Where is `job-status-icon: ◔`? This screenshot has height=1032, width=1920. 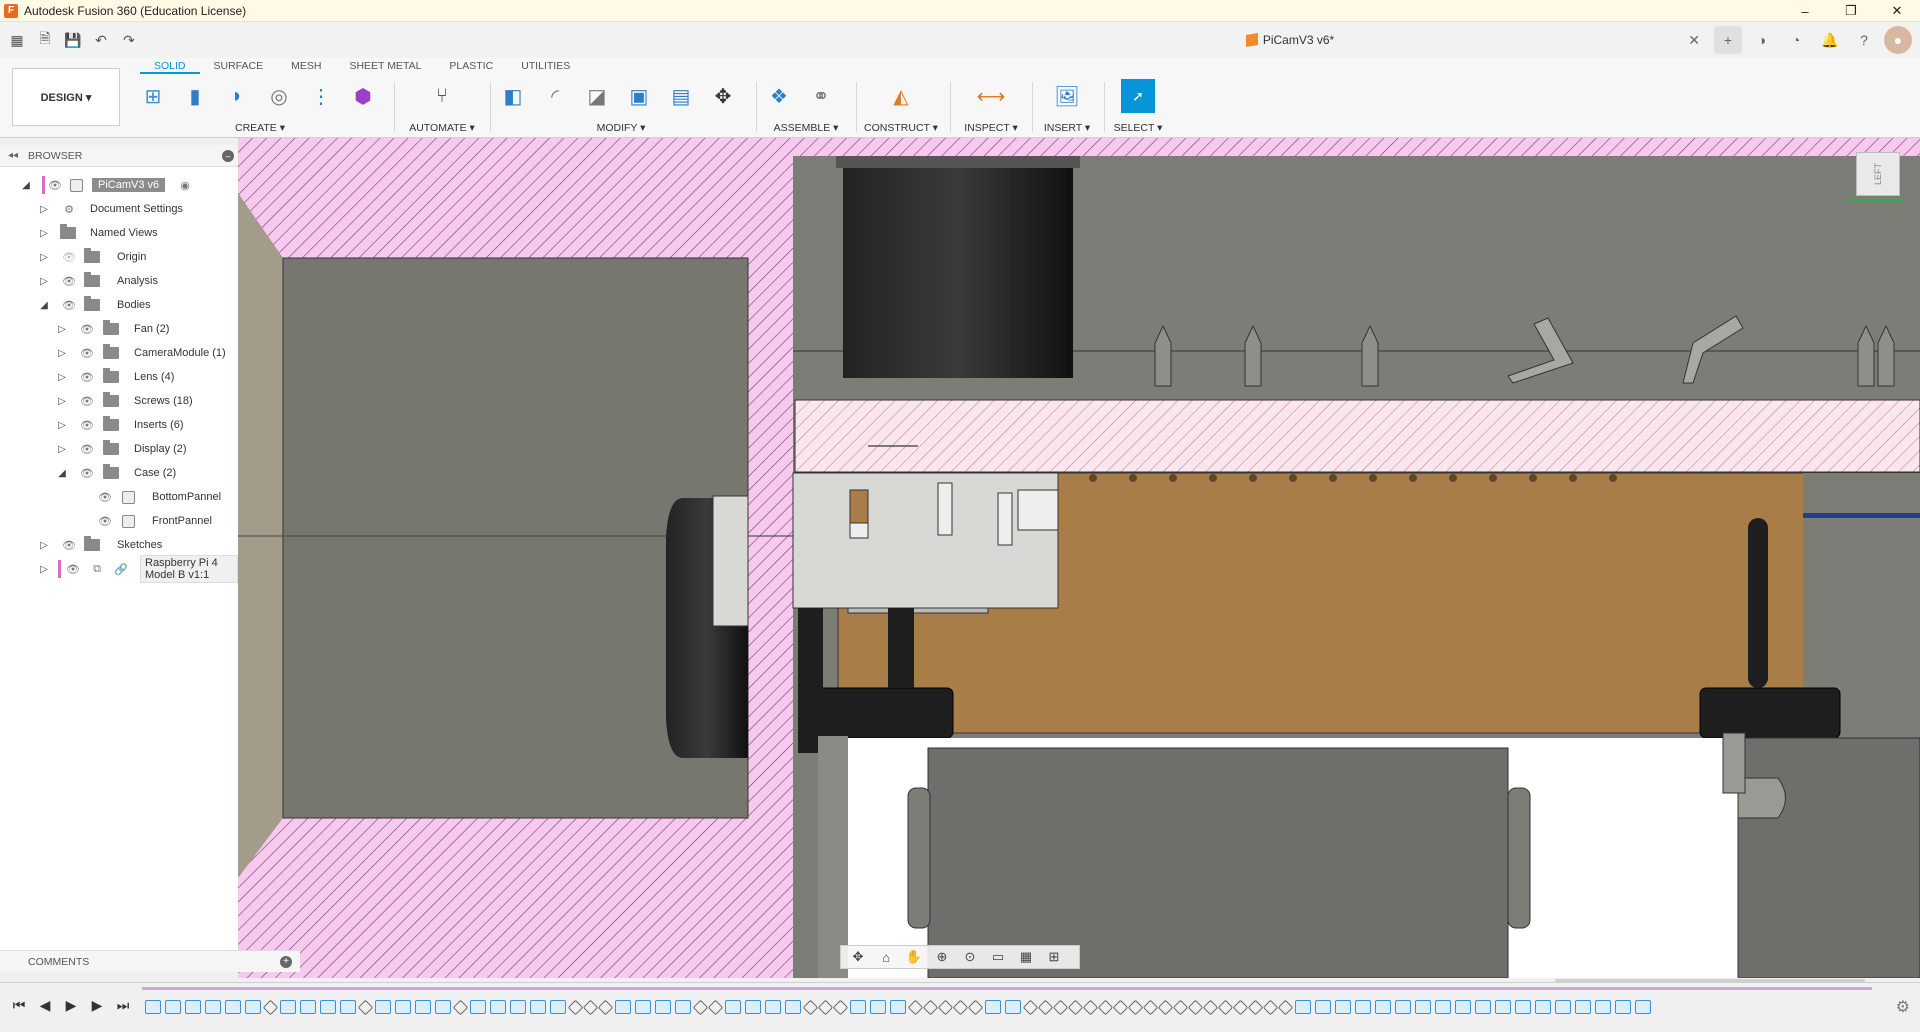
job-status-icon: ◔ is located at coordinates (1796, 40).